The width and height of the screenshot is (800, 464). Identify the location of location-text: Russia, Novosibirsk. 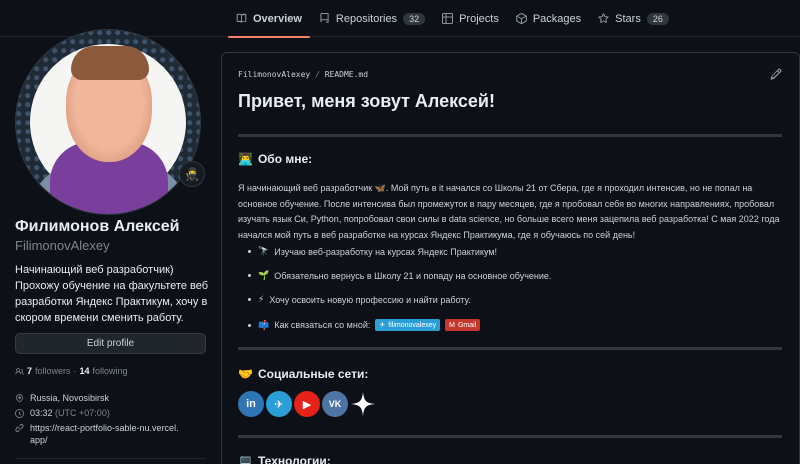
(70, 398).